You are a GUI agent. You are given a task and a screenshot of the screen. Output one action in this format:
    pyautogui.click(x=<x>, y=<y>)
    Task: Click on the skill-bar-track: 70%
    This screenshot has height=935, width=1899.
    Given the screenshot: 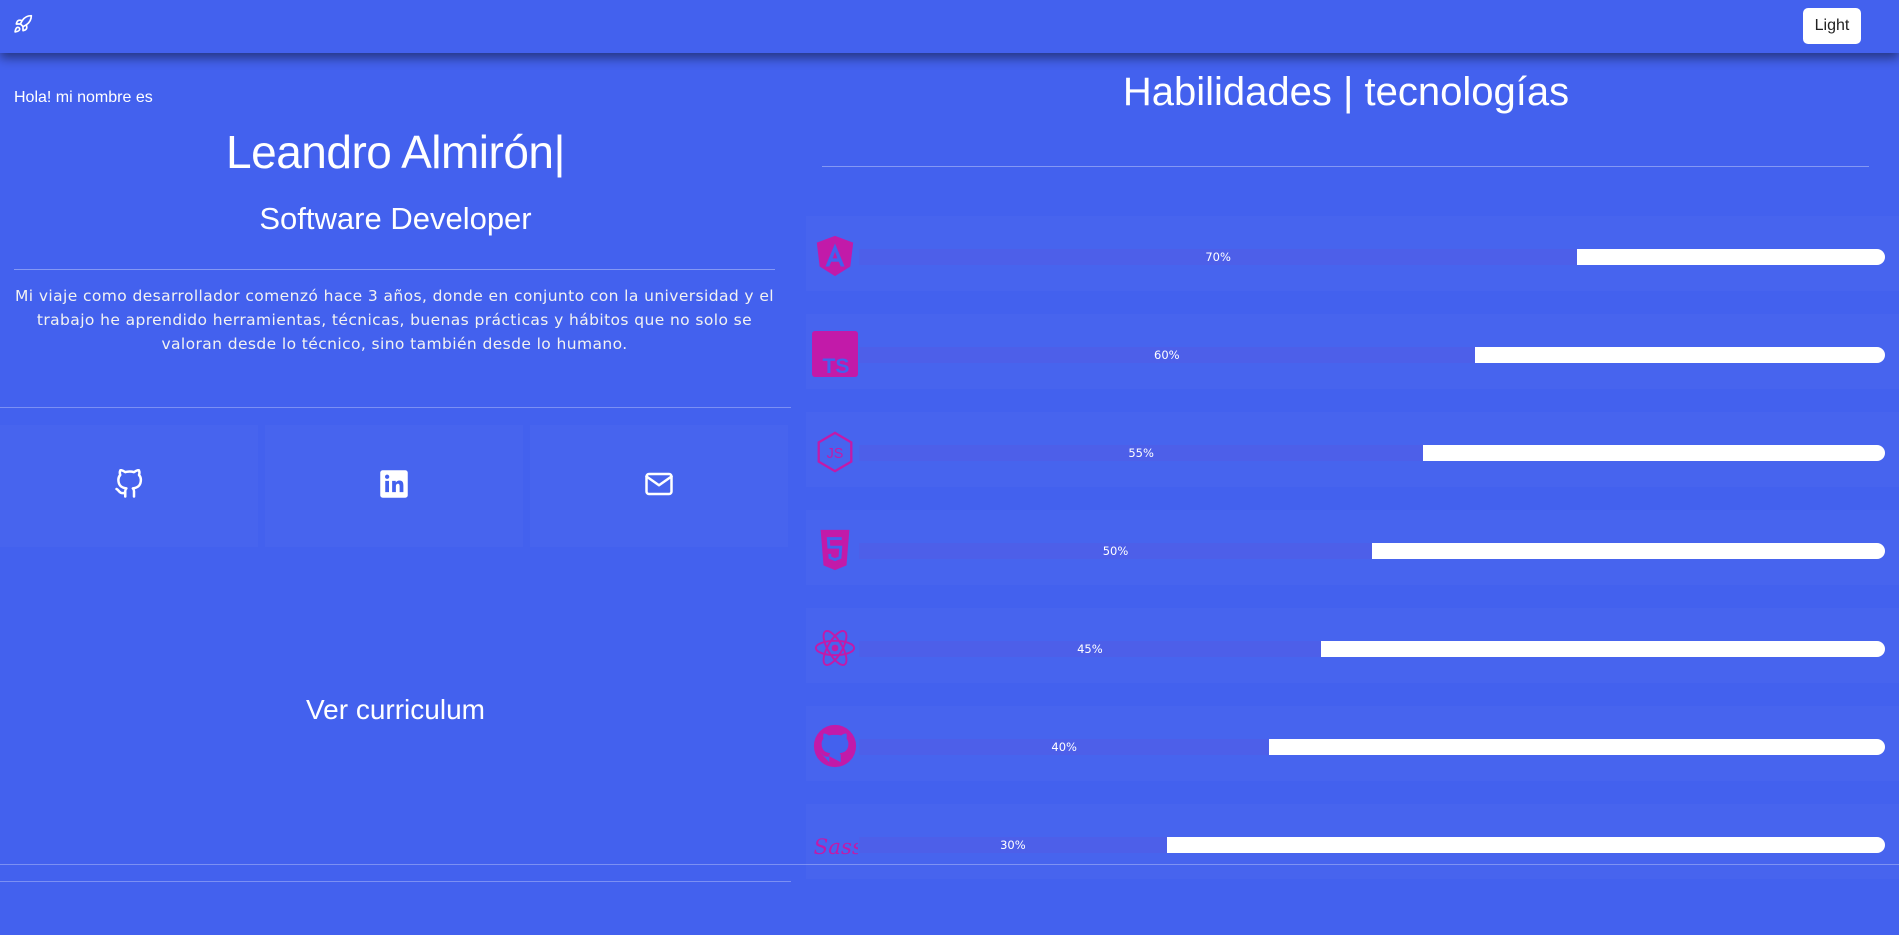 What is the action you would take?
    pyautogui.click(x=1372, y=257)
    